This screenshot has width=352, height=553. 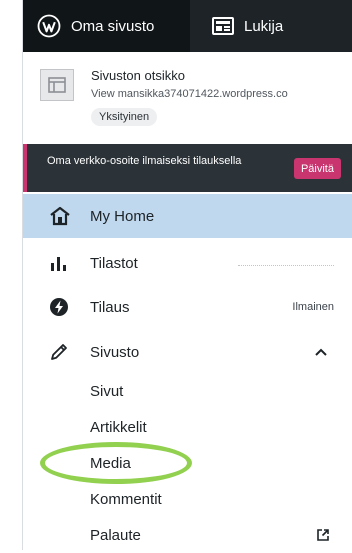 What do you see at coordinates (187, 464) in the screenshot?
I see `submenu-item-media: Media` at bounding box center [187, 464].